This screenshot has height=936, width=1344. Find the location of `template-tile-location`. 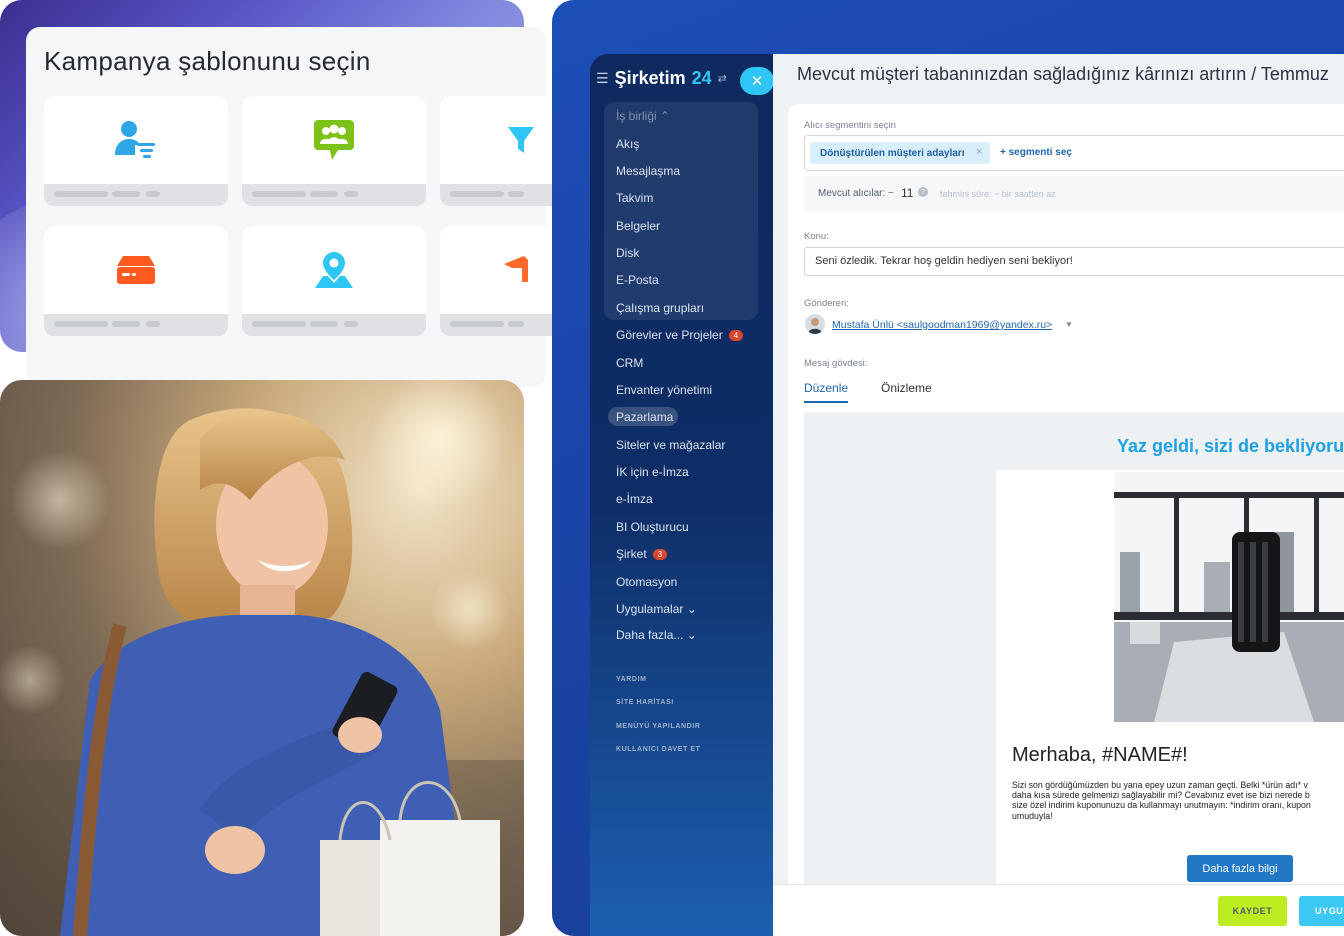

template-tile-location is located at coordinates (334, 281).